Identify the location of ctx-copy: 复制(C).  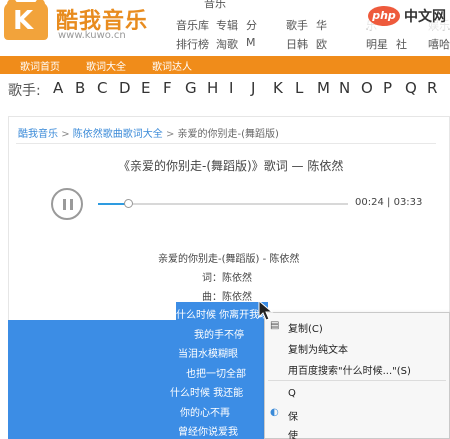
(305, 327).